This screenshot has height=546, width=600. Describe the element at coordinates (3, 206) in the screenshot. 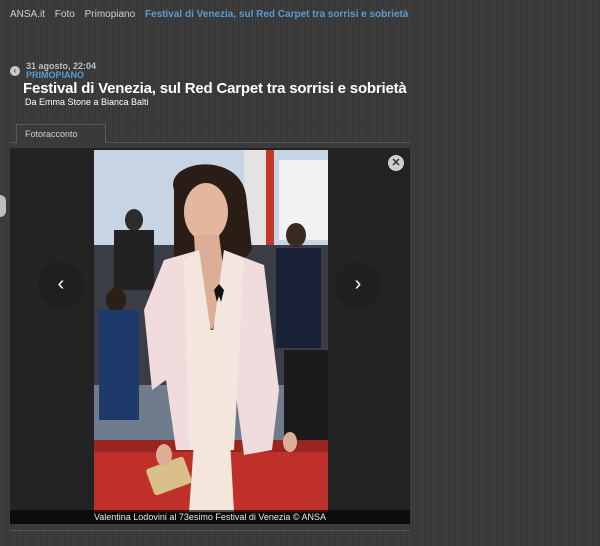

I see `side-handle` at that location.